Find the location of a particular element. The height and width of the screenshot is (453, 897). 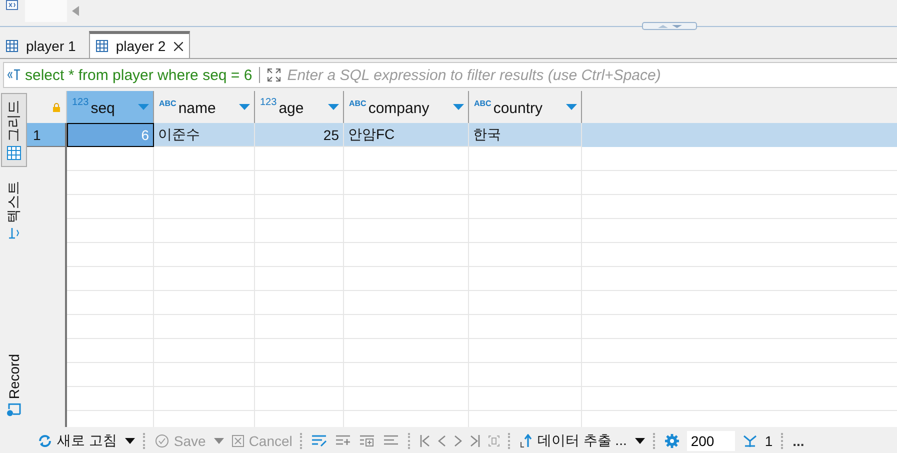

lock-icon is located at coordinates (56, 107).